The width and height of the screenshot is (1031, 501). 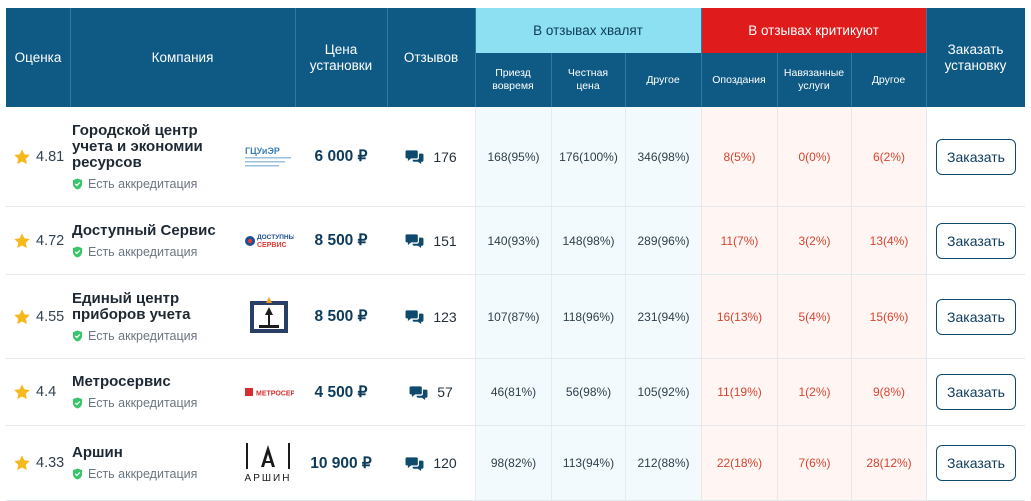 What do you see at coordinates (588, 463) in the screenshot?
I see `praise-cell: 113(94%)` at bounding box center [588, 463].